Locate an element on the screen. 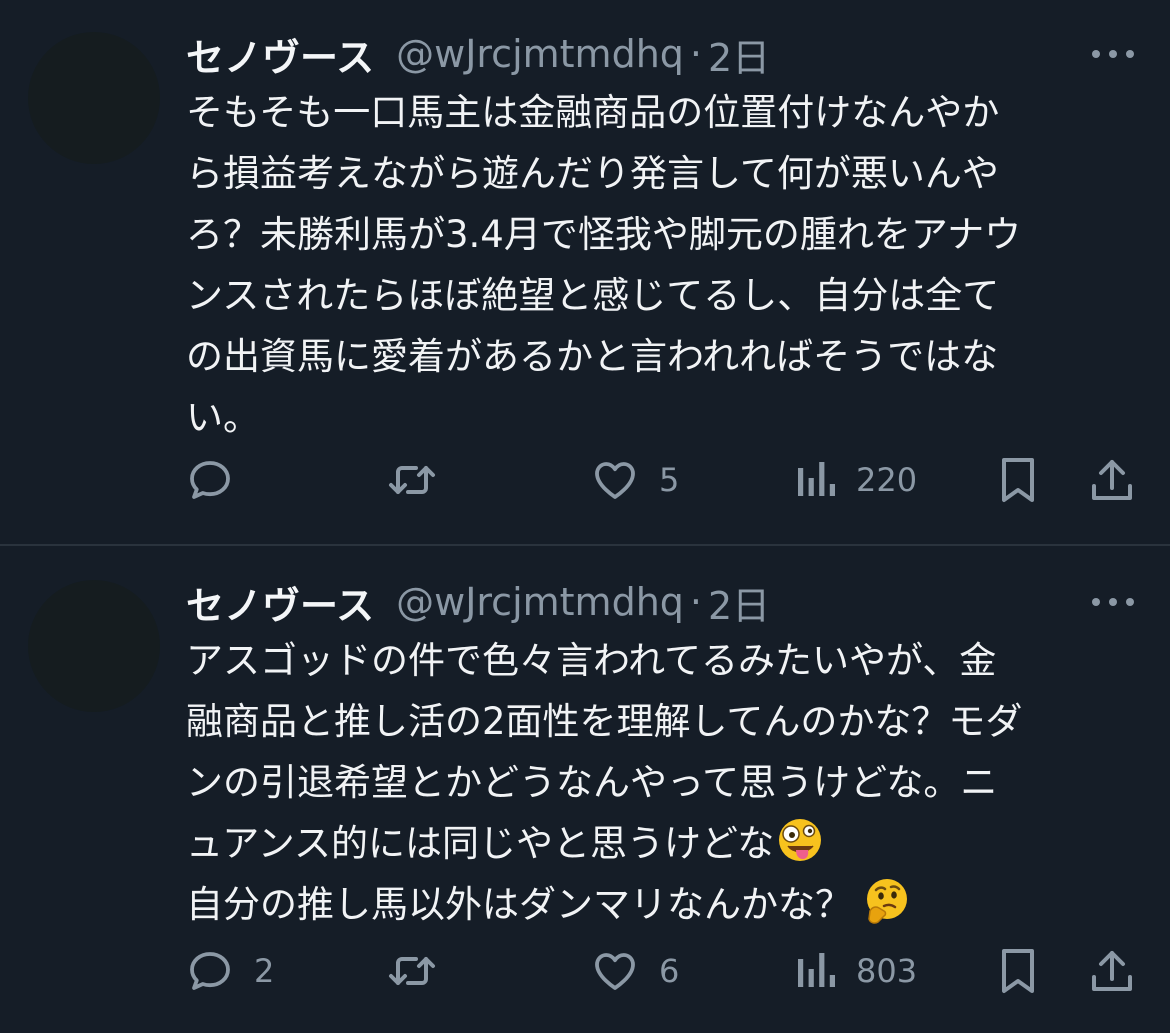  action-bar: 5 220 is located at coordinates (661, 480).